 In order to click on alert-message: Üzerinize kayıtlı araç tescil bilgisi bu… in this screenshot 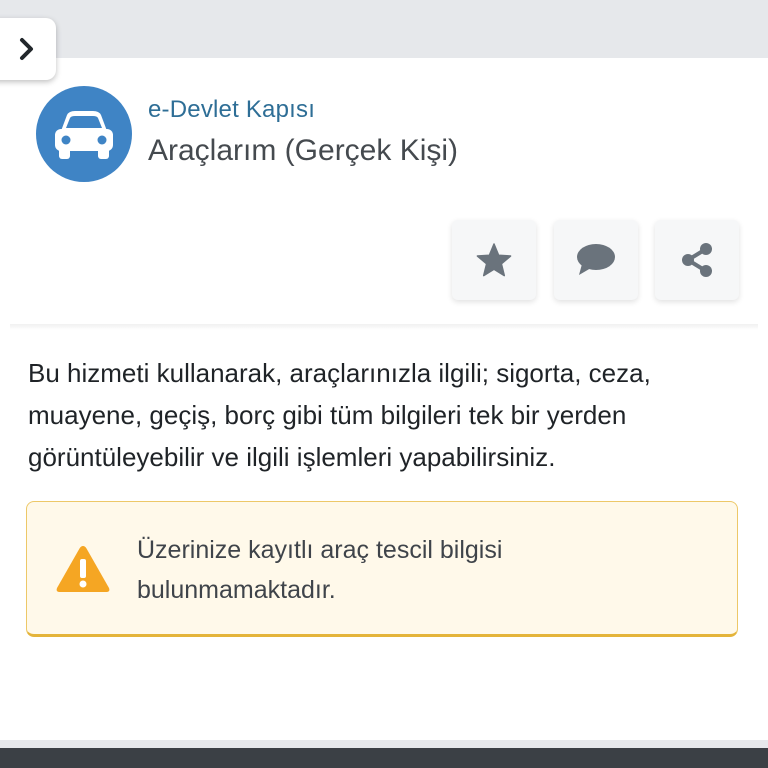, I will do `click(320, 570)`.